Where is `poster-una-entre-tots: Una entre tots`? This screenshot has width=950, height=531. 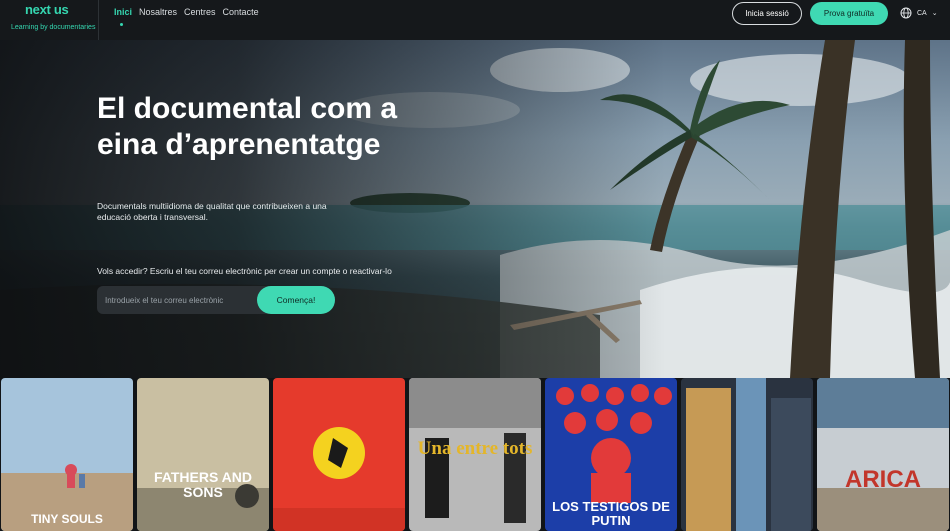
poster-una-entre-tots: Una entre tots is located at coordinates (475, 454).